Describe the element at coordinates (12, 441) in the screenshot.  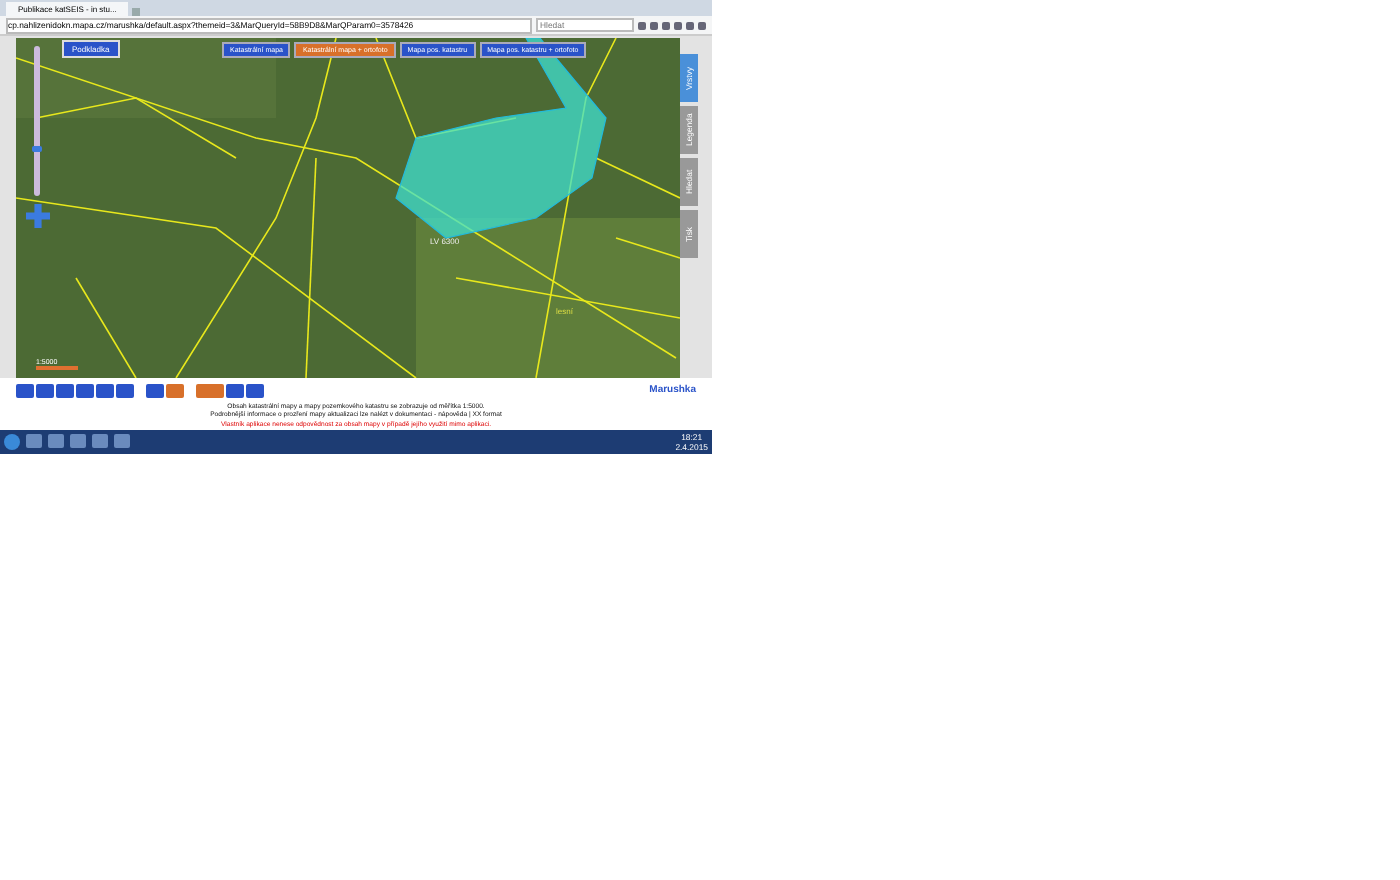
I see `start-button` at that location.